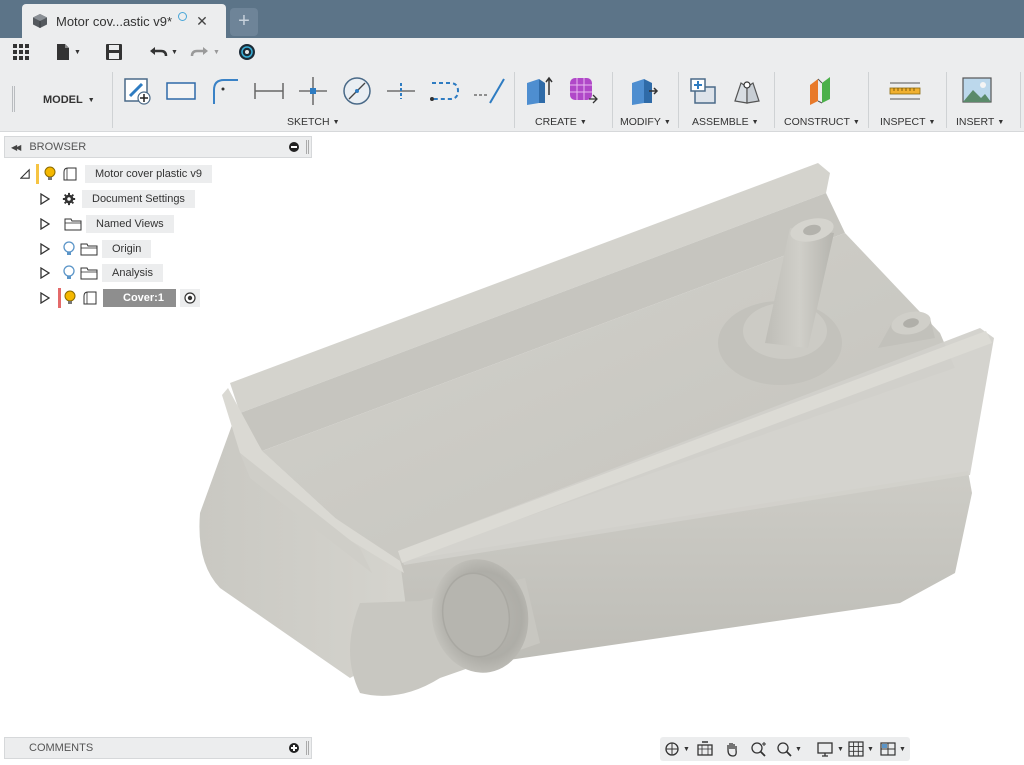 This screenshot has width=1024, height=765. Describe the element at coordinates (63, 52) in the screenshot. I see `file-icon` at that location.